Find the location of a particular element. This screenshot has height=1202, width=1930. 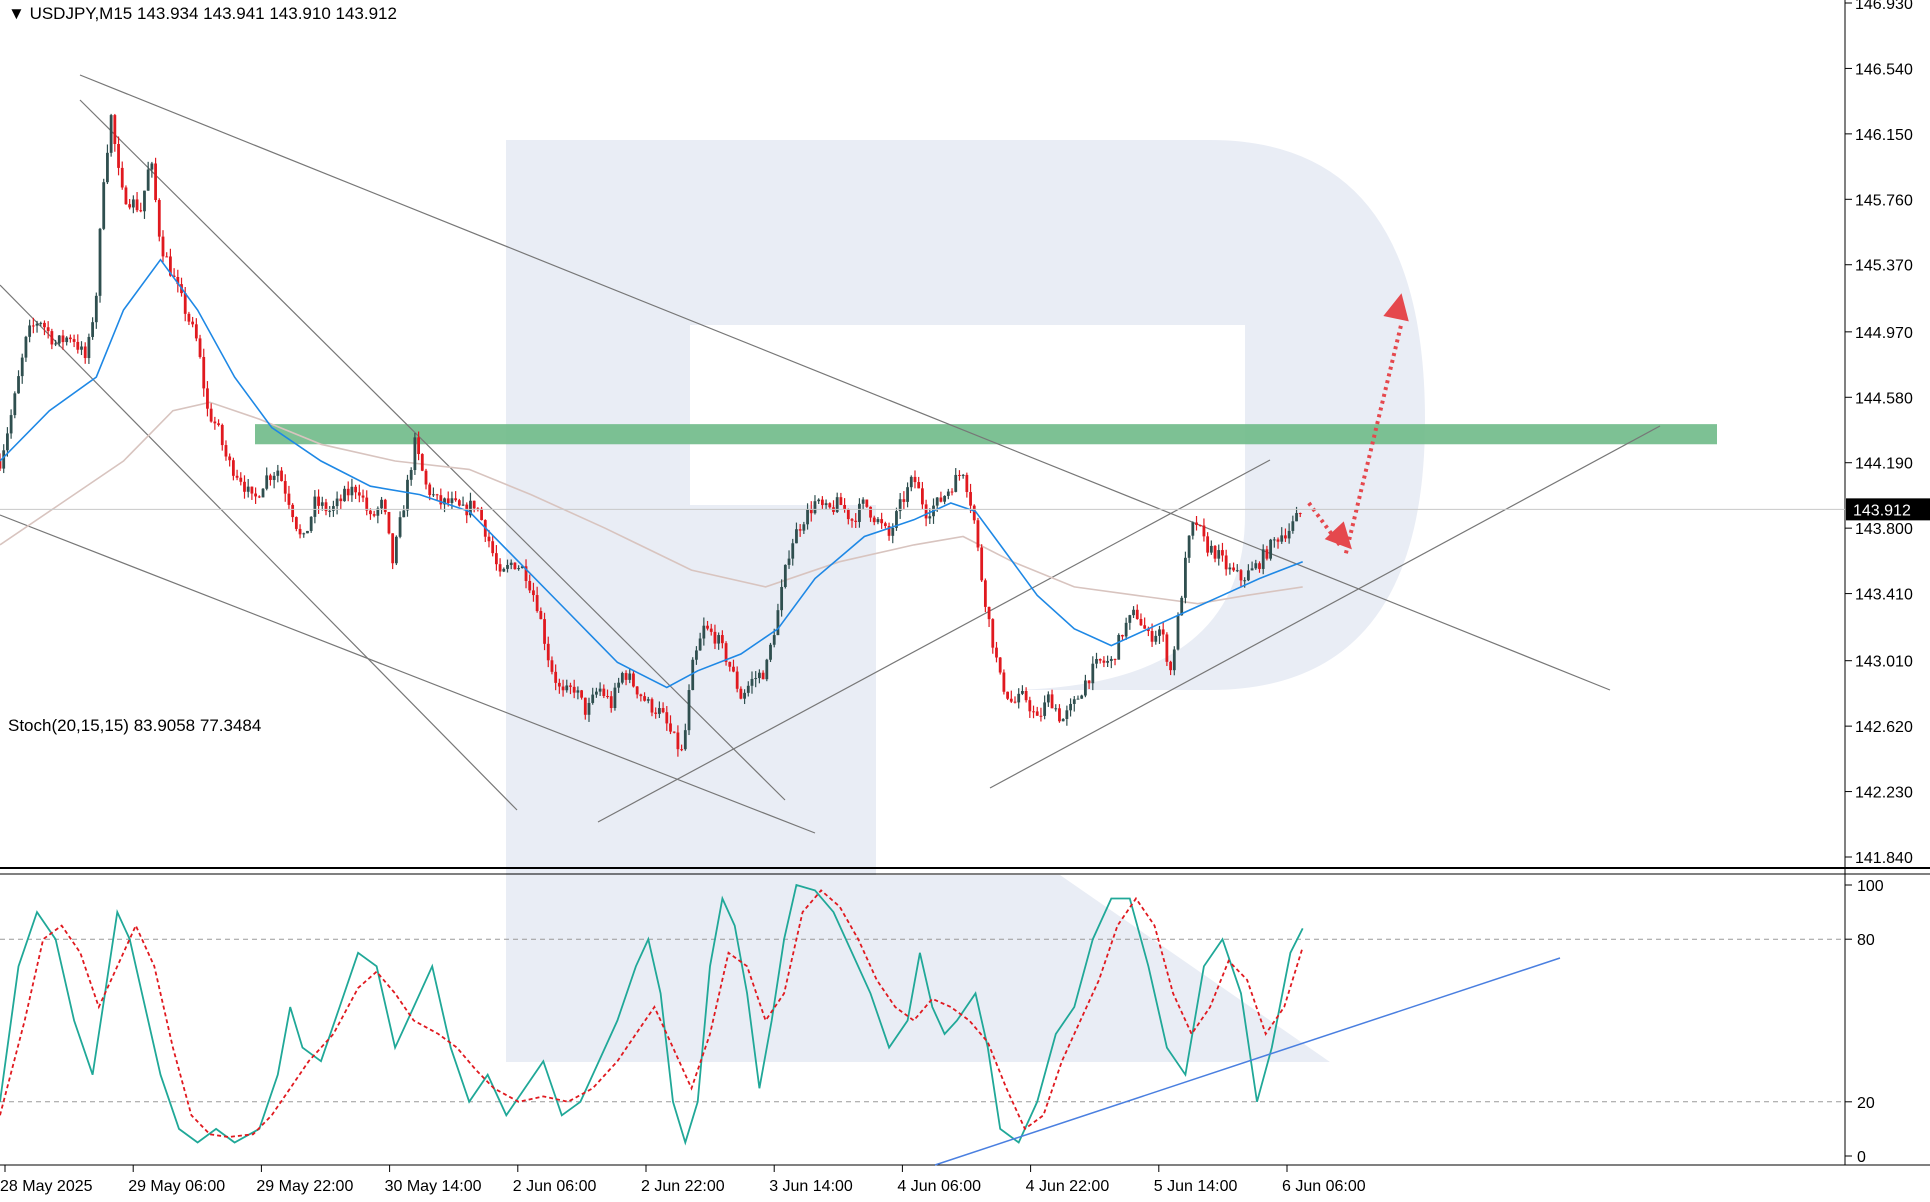

price-tick-label: 142.230 is located at coordinates (1884, 793).